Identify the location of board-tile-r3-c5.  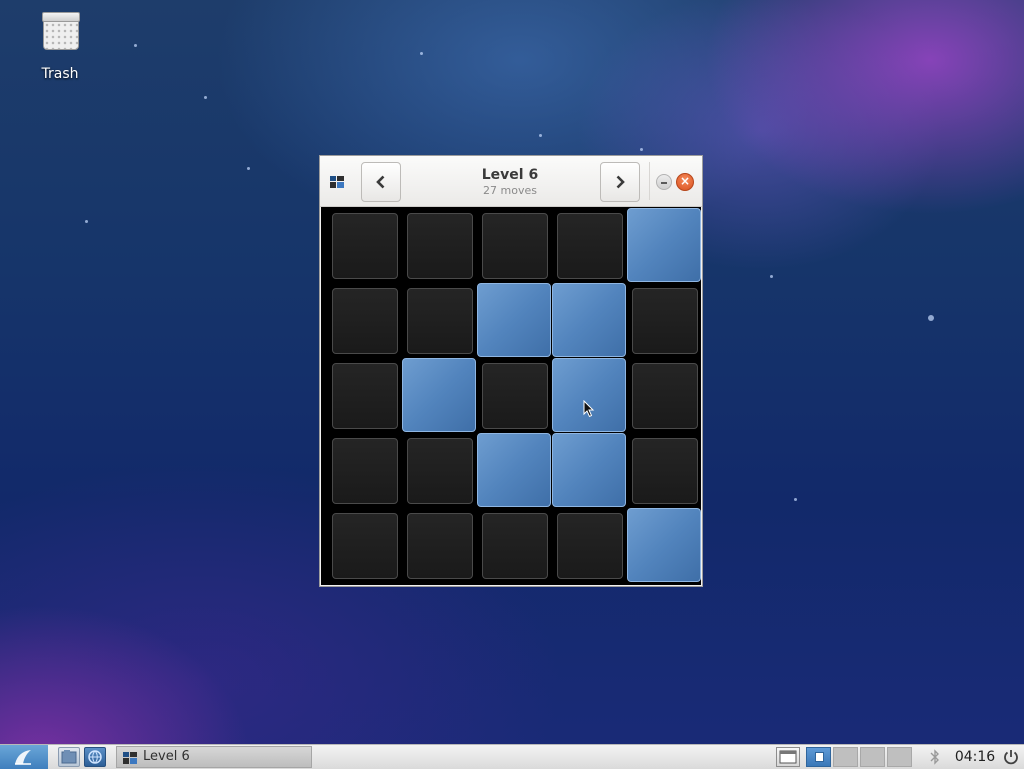
(665, 396).